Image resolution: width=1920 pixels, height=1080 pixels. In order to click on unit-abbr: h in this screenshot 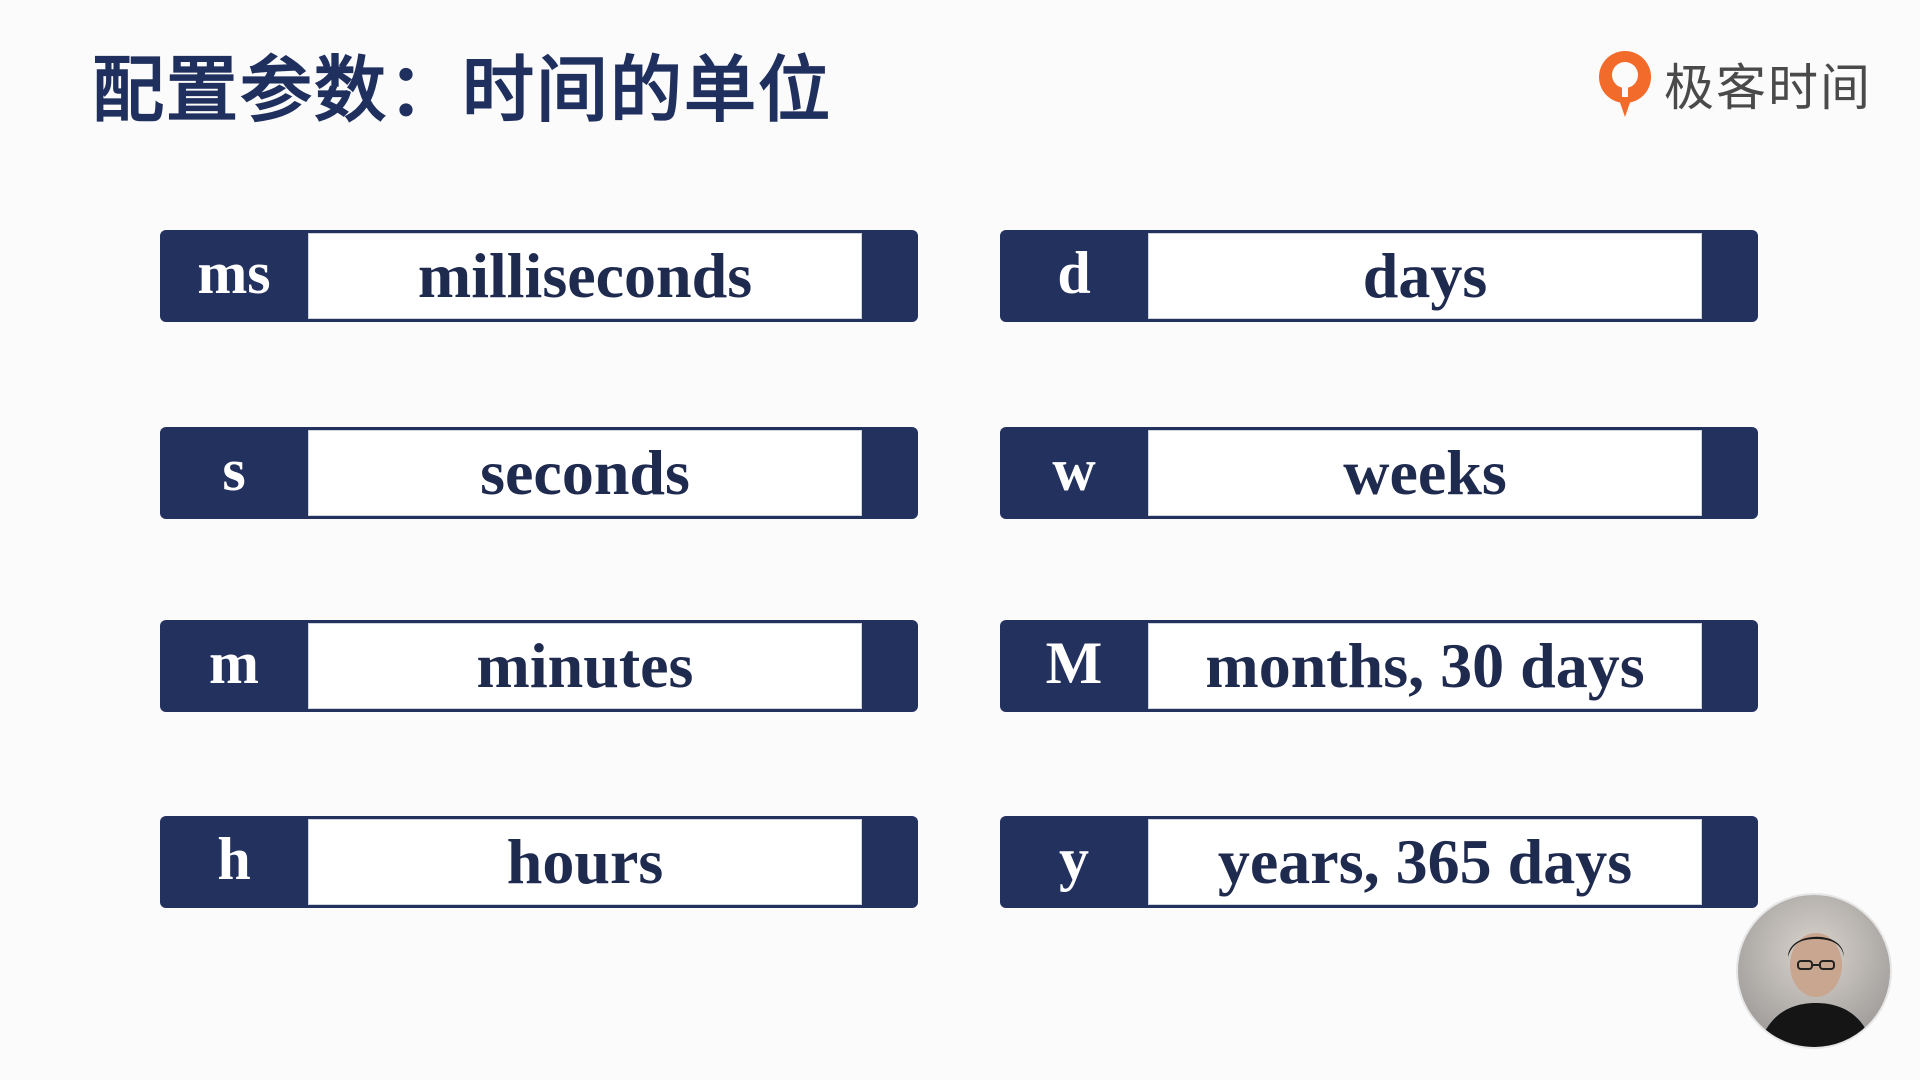, I will do `click(234, 858)`.